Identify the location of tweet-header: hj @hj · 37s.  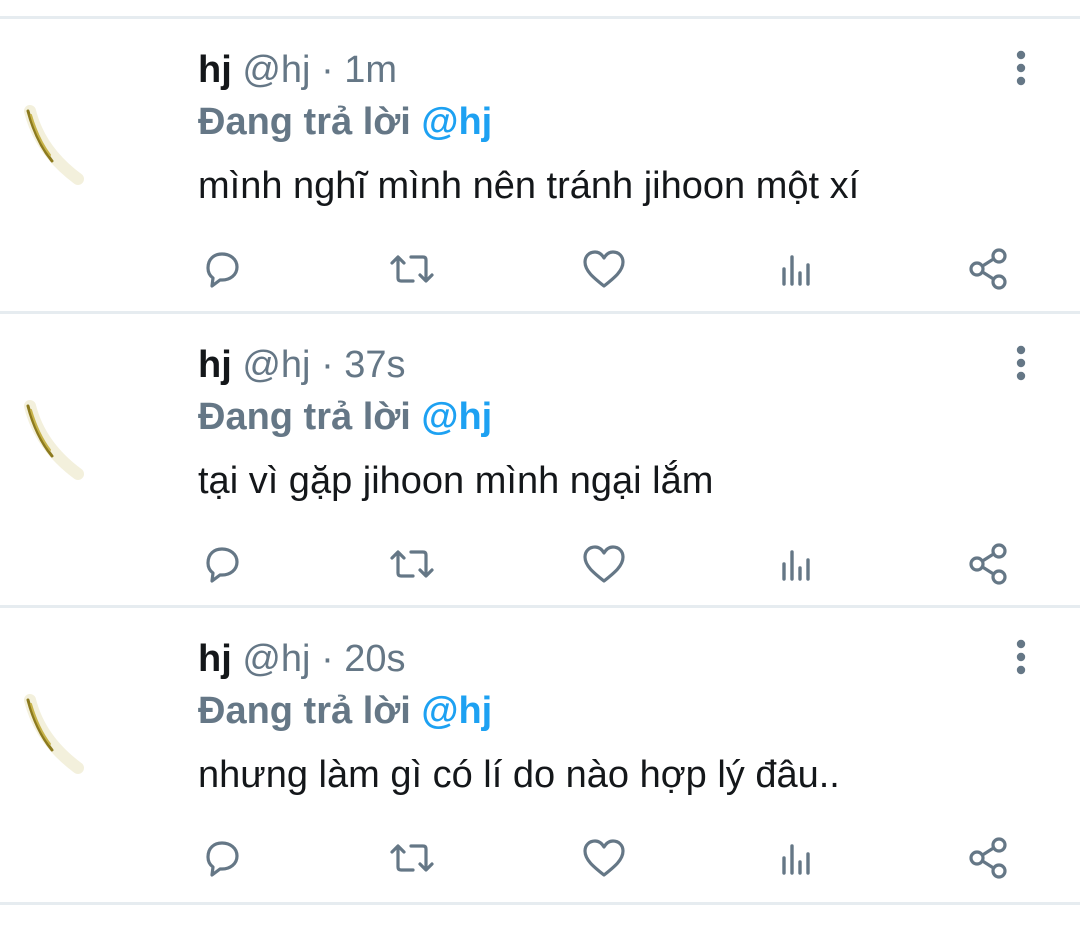
(302, 365).